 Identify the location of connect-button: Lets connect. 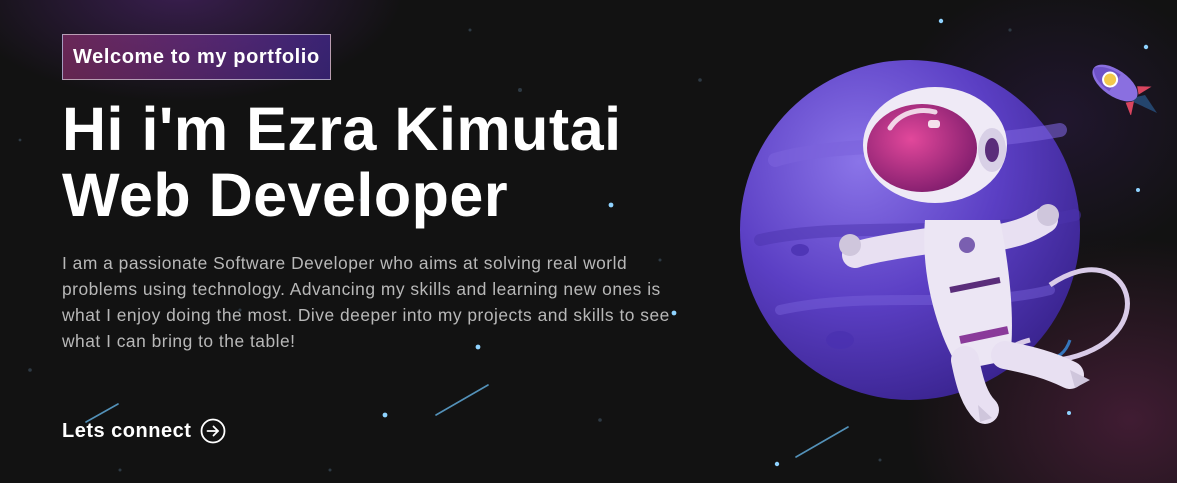
(144, 431).